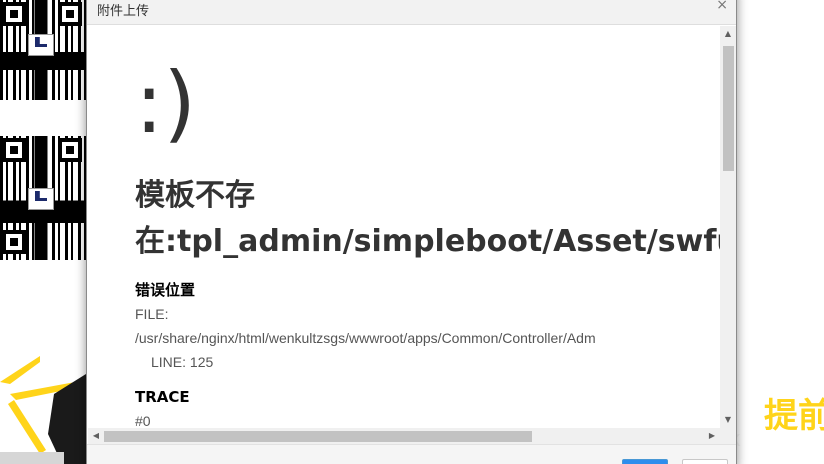 The width and height of the screenshot is (824, 464). What do you see at coordinates (166, 103) in the screenshot?
I see `error-face: :)` at bounding box center [166, 103].